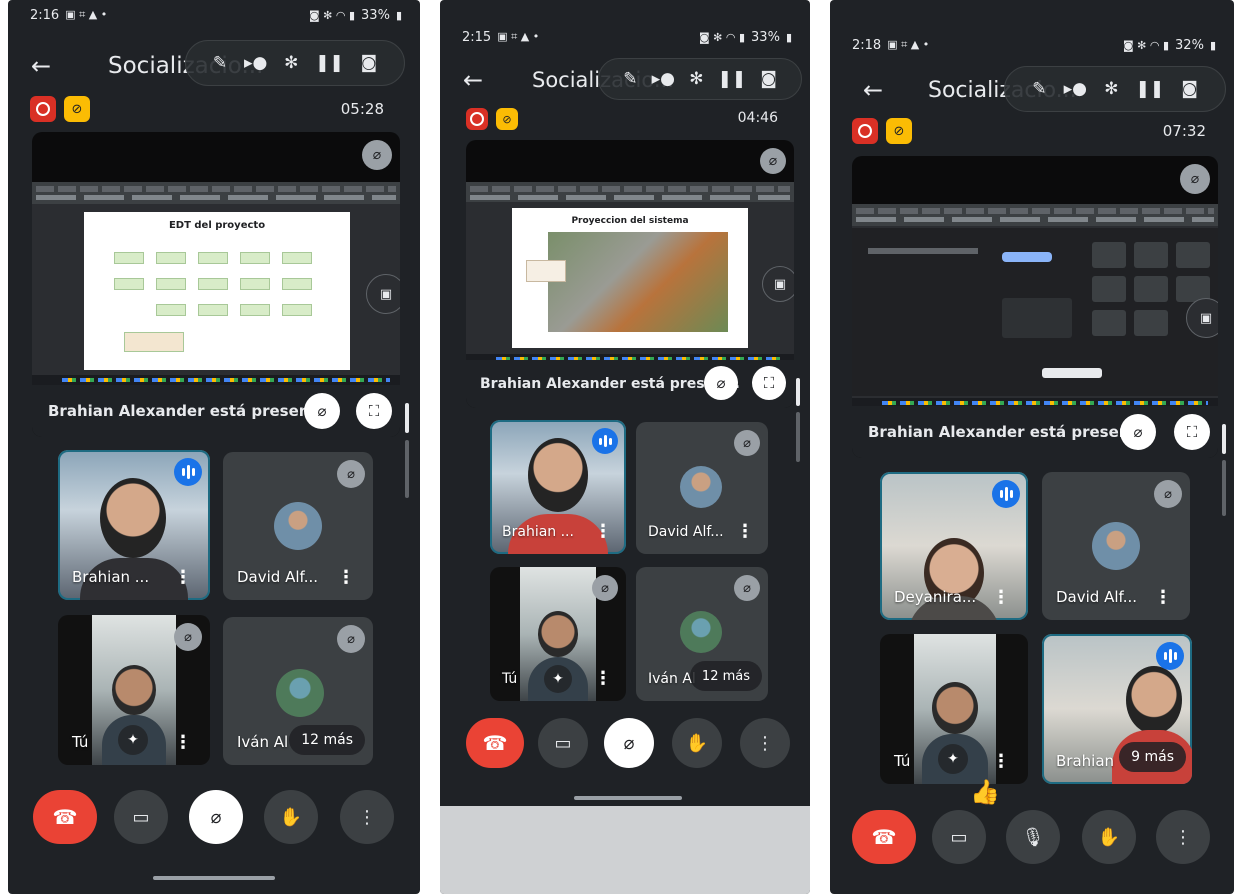  Describe the element at coordinates (1035, 312) in the screenshot. I see `shared-meet-window` at that location.